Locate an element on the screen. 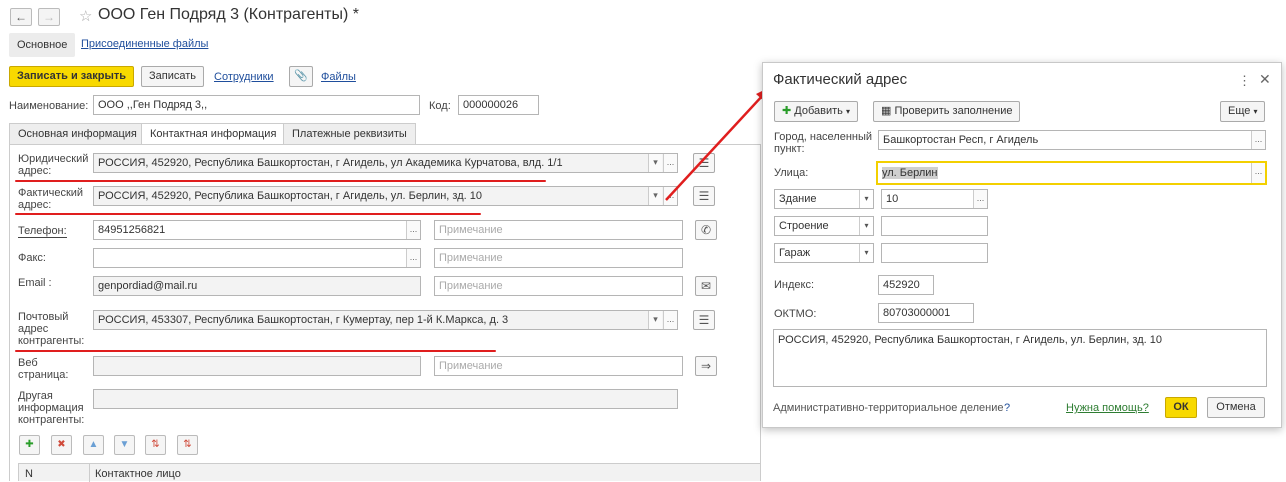  move-down-button: ▼ is located at coordinates (124, 445).